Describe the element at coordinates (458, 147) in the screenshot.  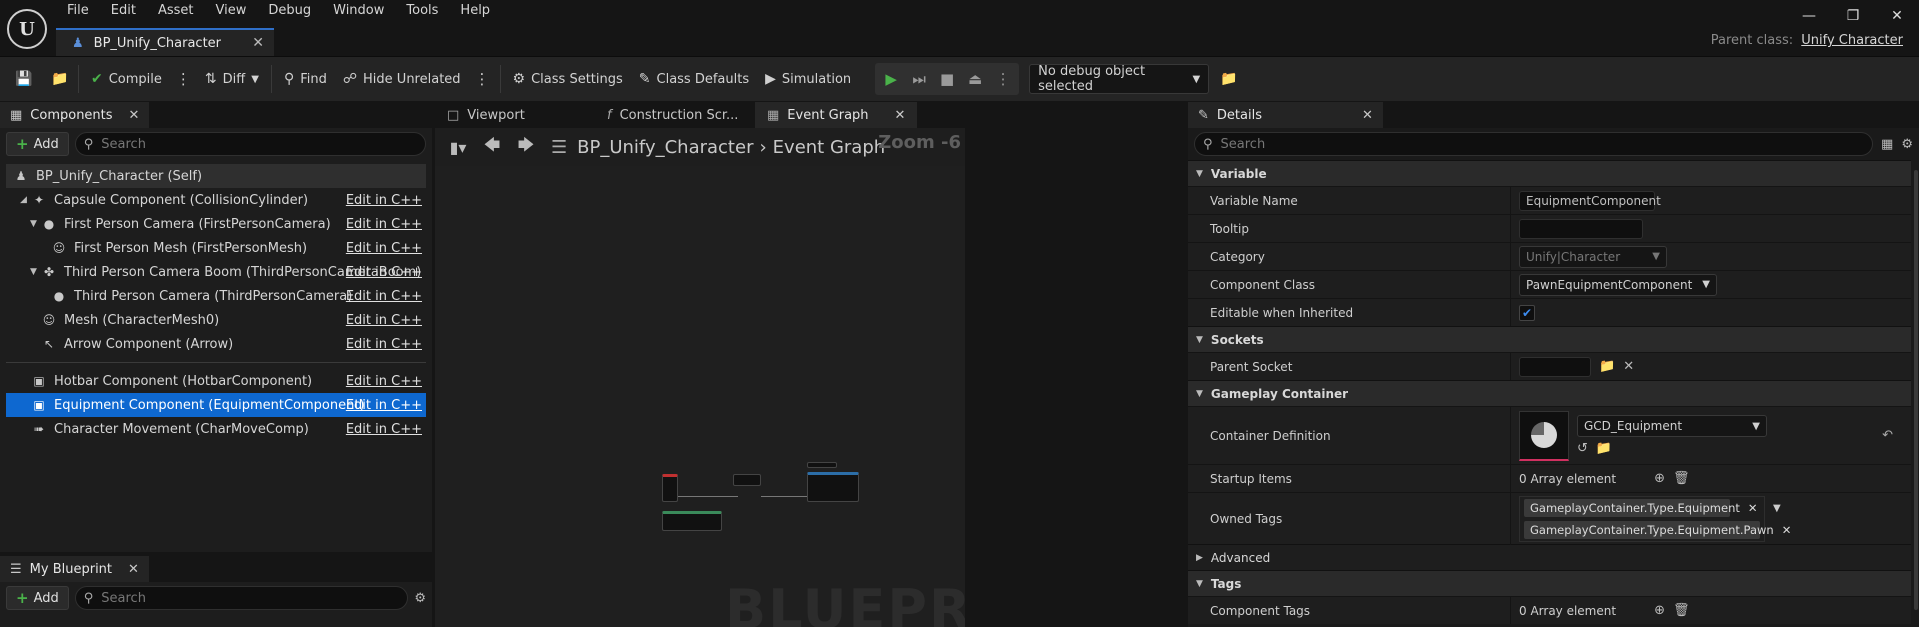
I see `bookmark-icon: ▮▾` at that location.